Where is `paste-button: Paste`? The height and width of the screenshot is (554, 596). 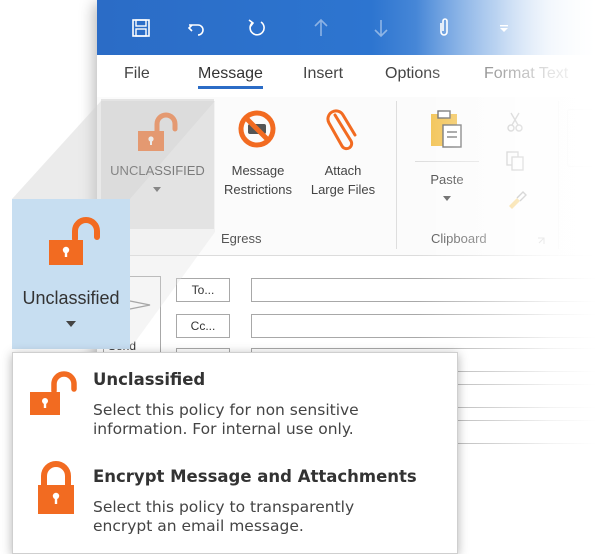
paste-button: Paste is located at coordinates (447, 155).